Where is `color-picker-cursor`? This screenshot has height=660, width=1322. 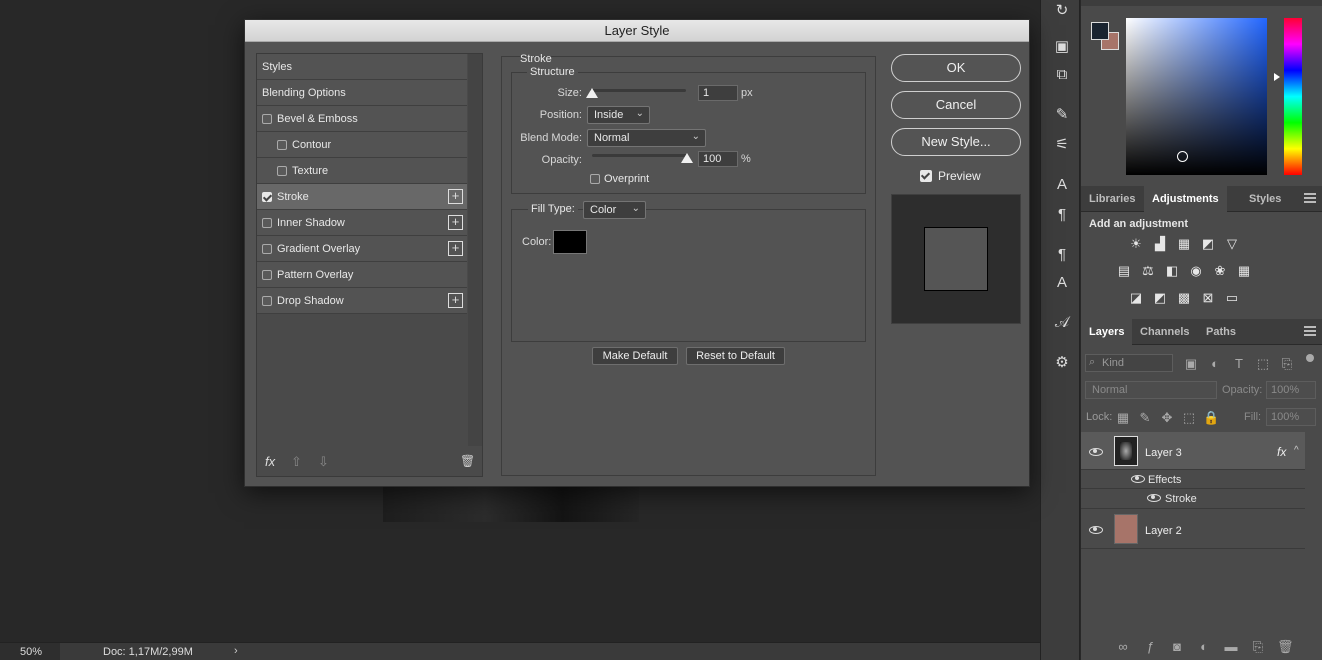 color-picker-cursor is located at coordinates (1182, 156).